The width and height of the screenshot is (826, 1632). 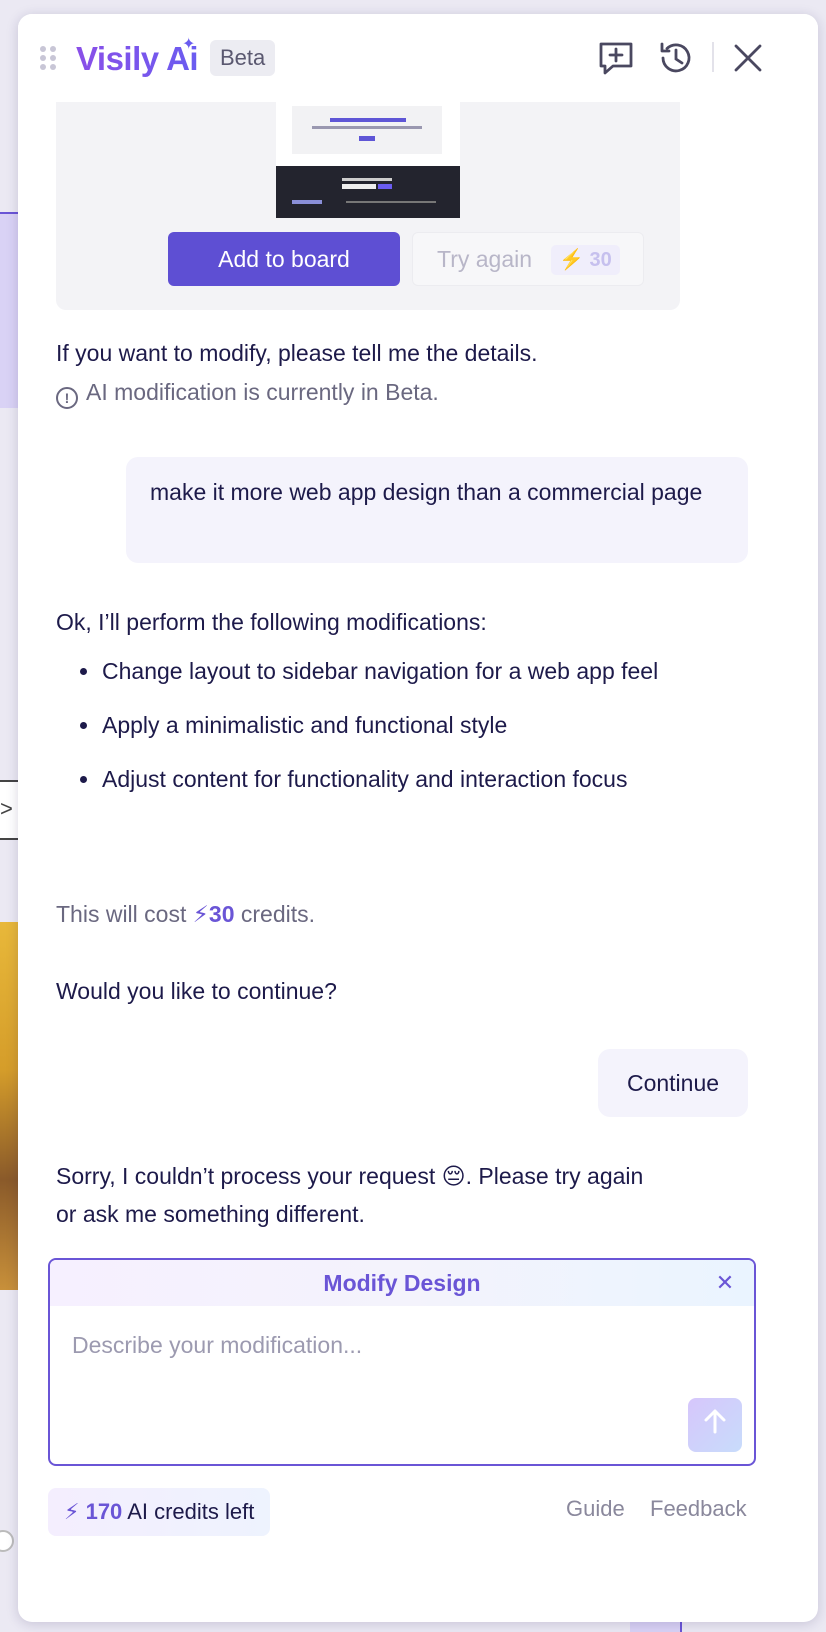 I want to click on cost-suffix: credits., so click(x=278, y=914).